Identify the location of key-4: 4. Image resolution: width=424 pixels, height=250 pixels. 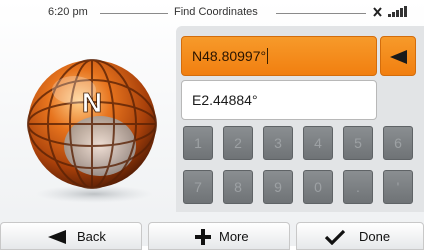
(318, 143).